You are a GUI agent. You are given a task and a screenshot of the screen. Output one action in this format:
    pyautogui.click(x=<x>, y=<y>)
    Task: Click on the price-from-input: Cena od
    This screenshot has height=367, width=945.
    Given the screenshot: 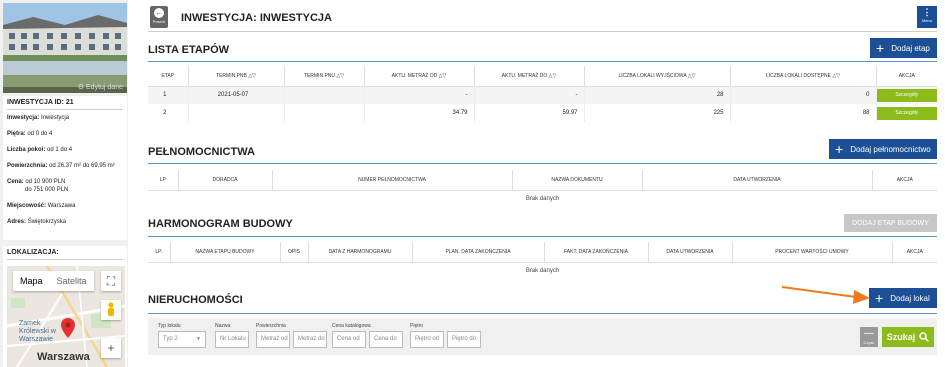 What is the action you would take?
    pyautogui.click(x=349, y=339)
    